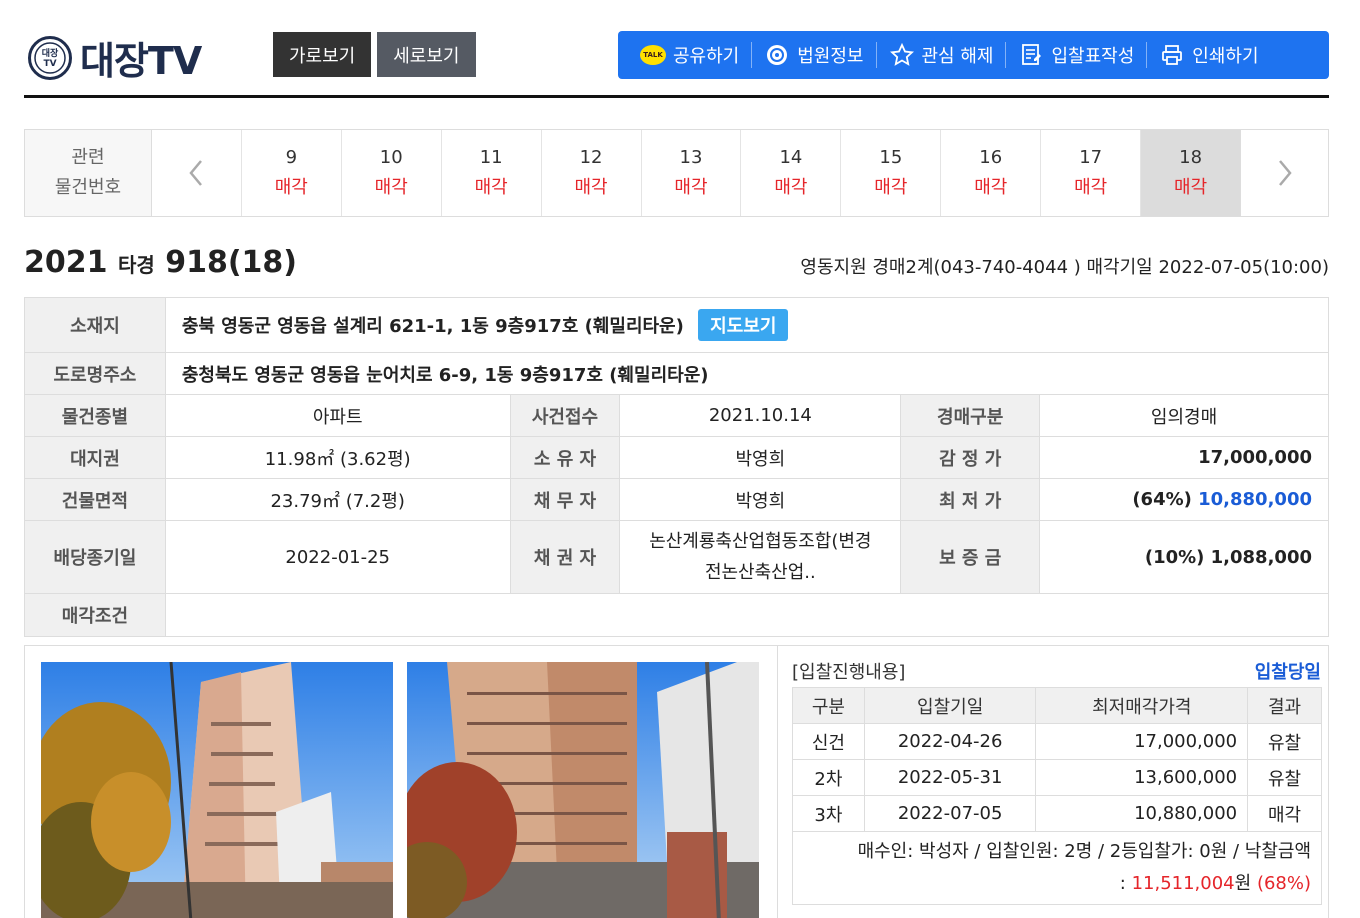 The width and height of the screenshot is (1360, 918). I want to click on appraisal-label: 감 정 가, so click(970, 457).